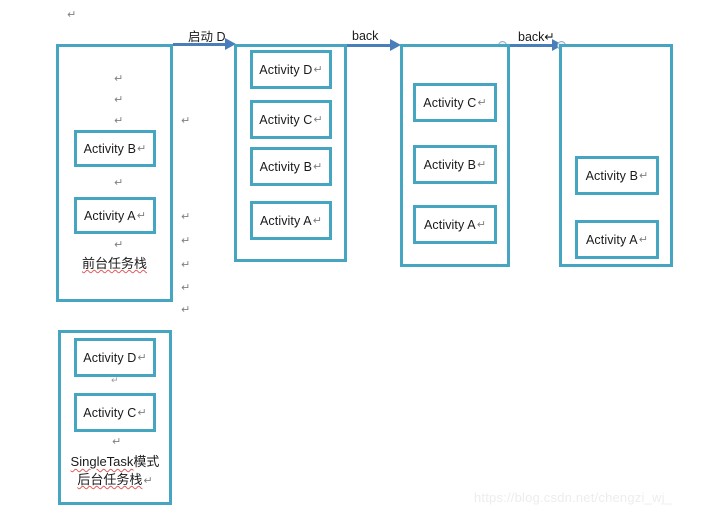 Image resolution: width=711 pixels, height=517 pixels. I want to click on background-stack-caption-line2-text: 后台任务栈, so click(110, 479).